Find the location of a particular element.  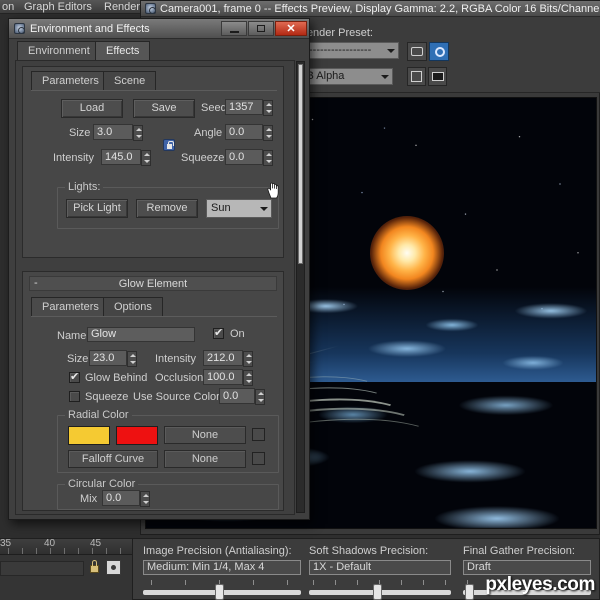

glow-size-spinner: 23.0 is located at coordinates (113, 358).